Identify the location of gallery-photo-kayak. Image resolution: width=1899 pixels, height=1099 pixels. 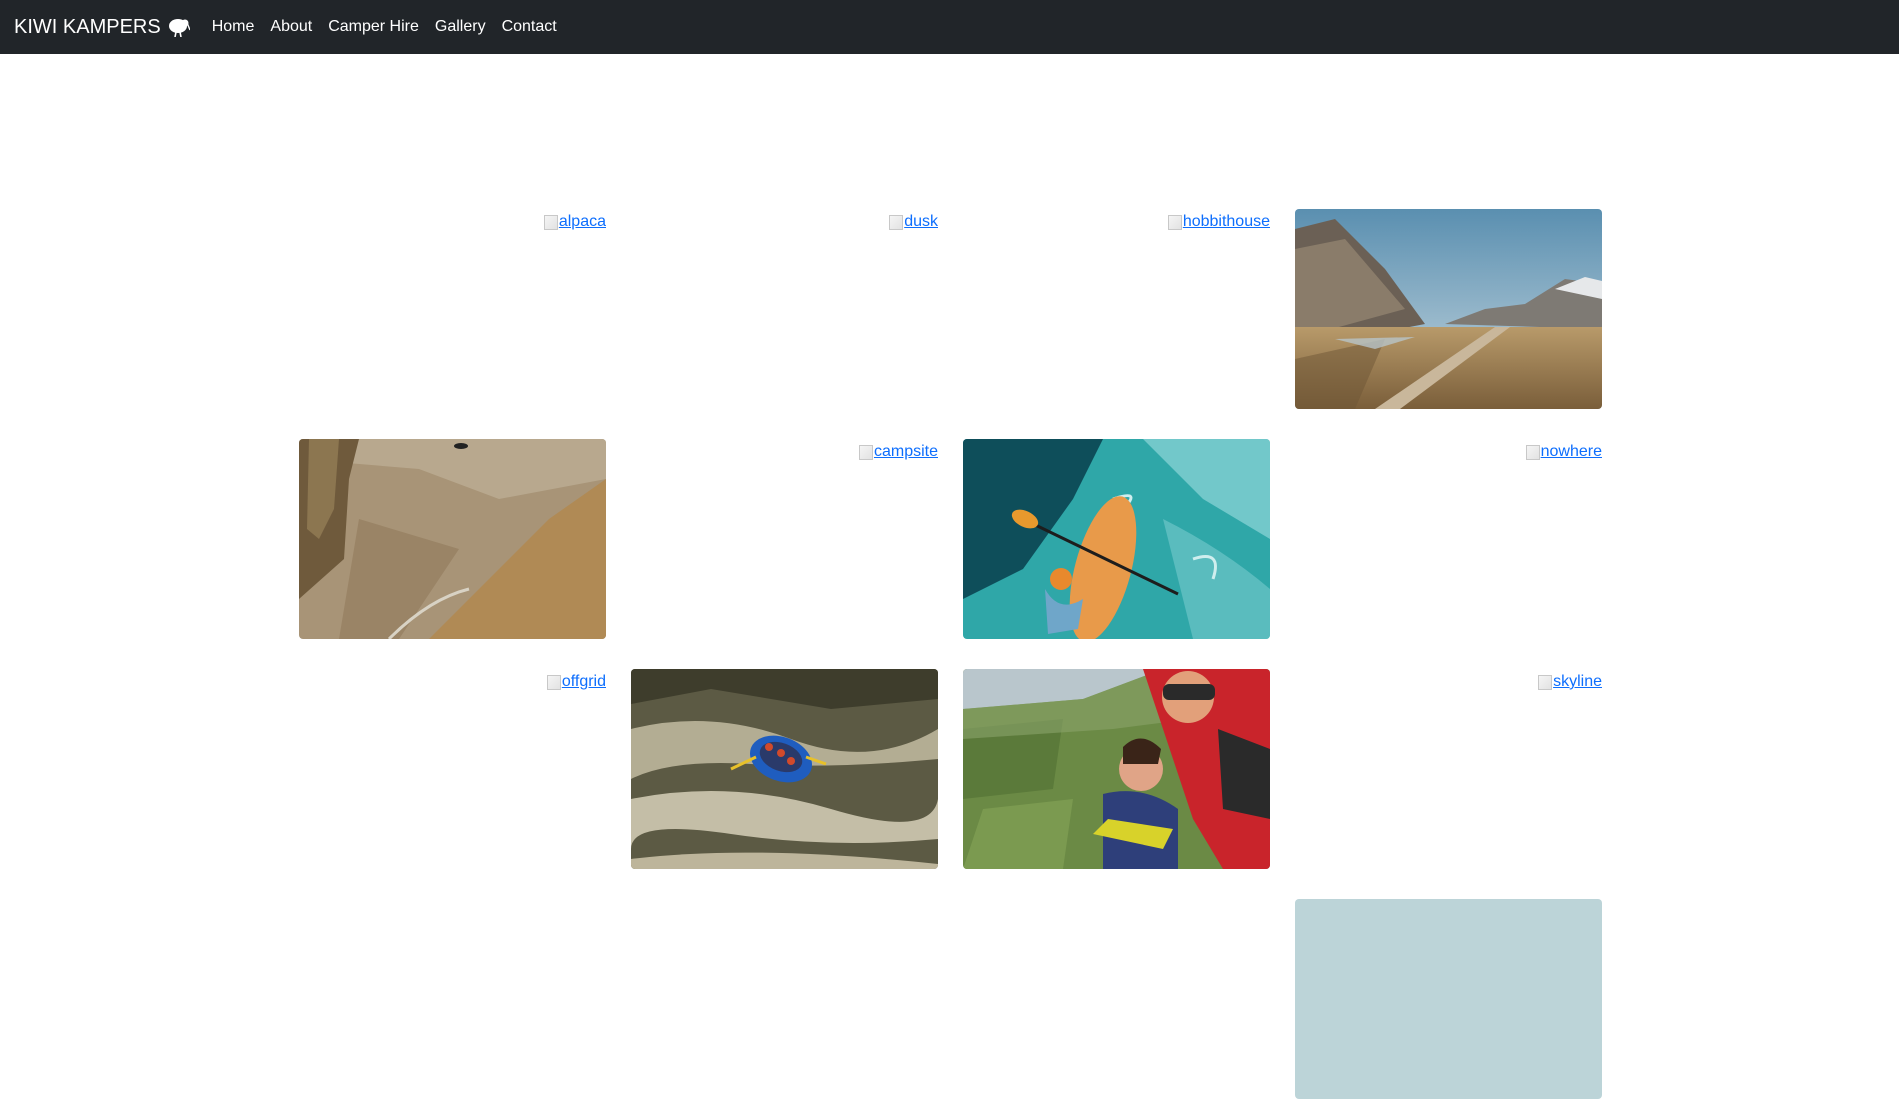
(1116, 539).